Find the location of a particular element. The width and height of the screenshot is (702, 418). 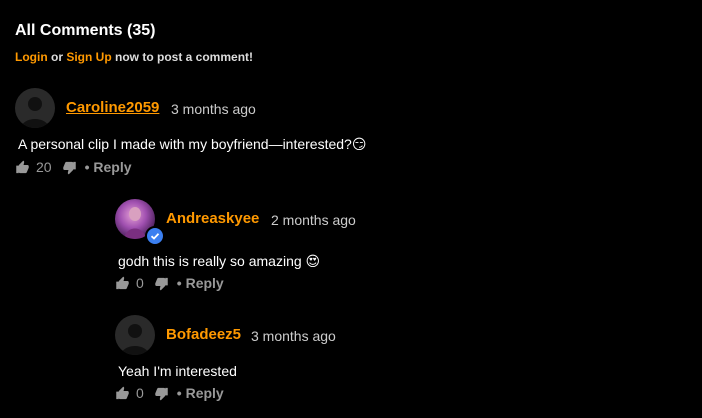

comment-username: Bofadeez5 is located at coordinates (203, 334).